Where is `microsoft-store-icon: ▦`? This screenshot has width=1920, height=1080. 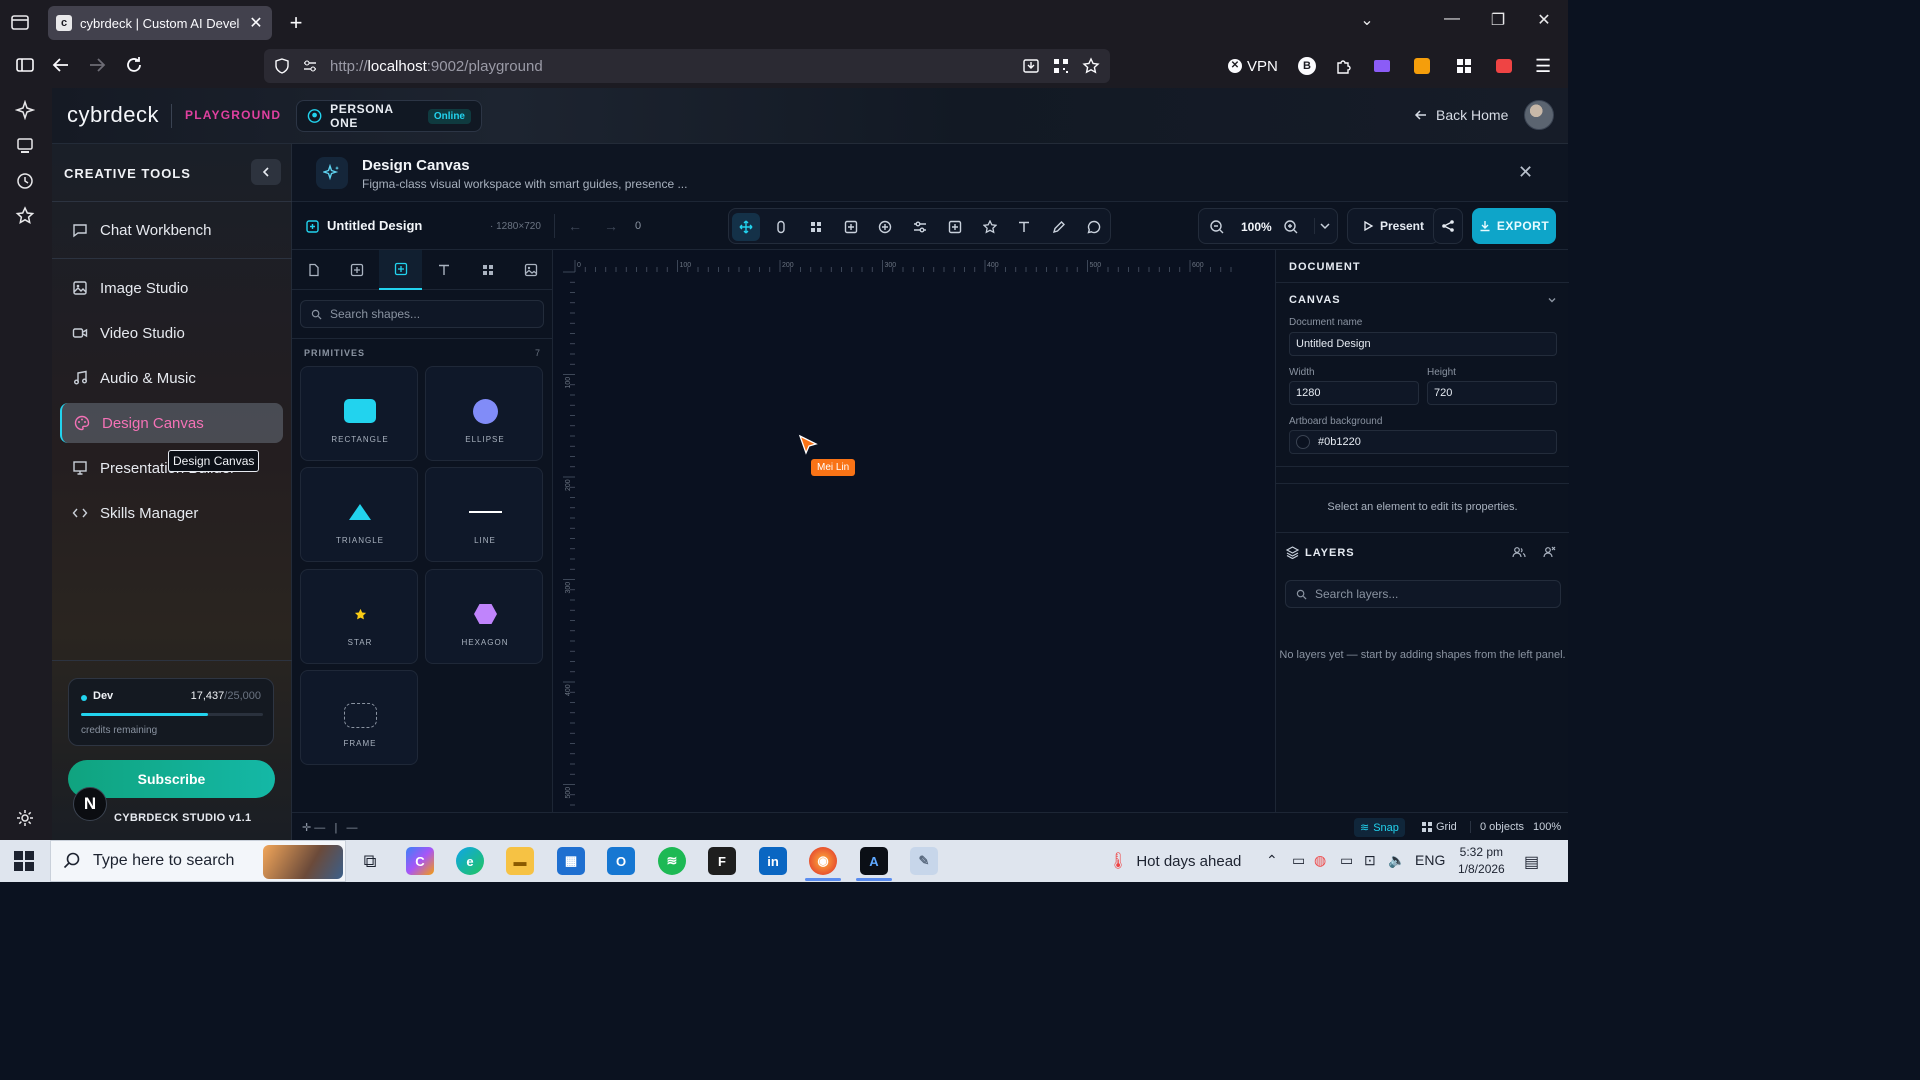 microsoft-store-icon: ▦ is located at coordinates (571, 861).